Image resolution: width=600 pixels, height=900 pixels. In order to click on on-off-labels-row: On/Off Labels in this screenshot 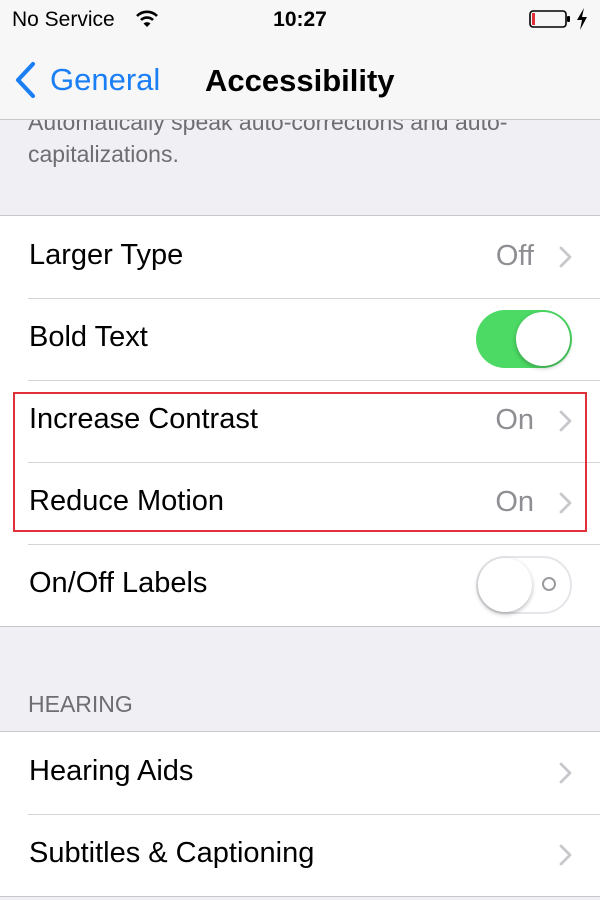, I will do `click(300, 585)`.